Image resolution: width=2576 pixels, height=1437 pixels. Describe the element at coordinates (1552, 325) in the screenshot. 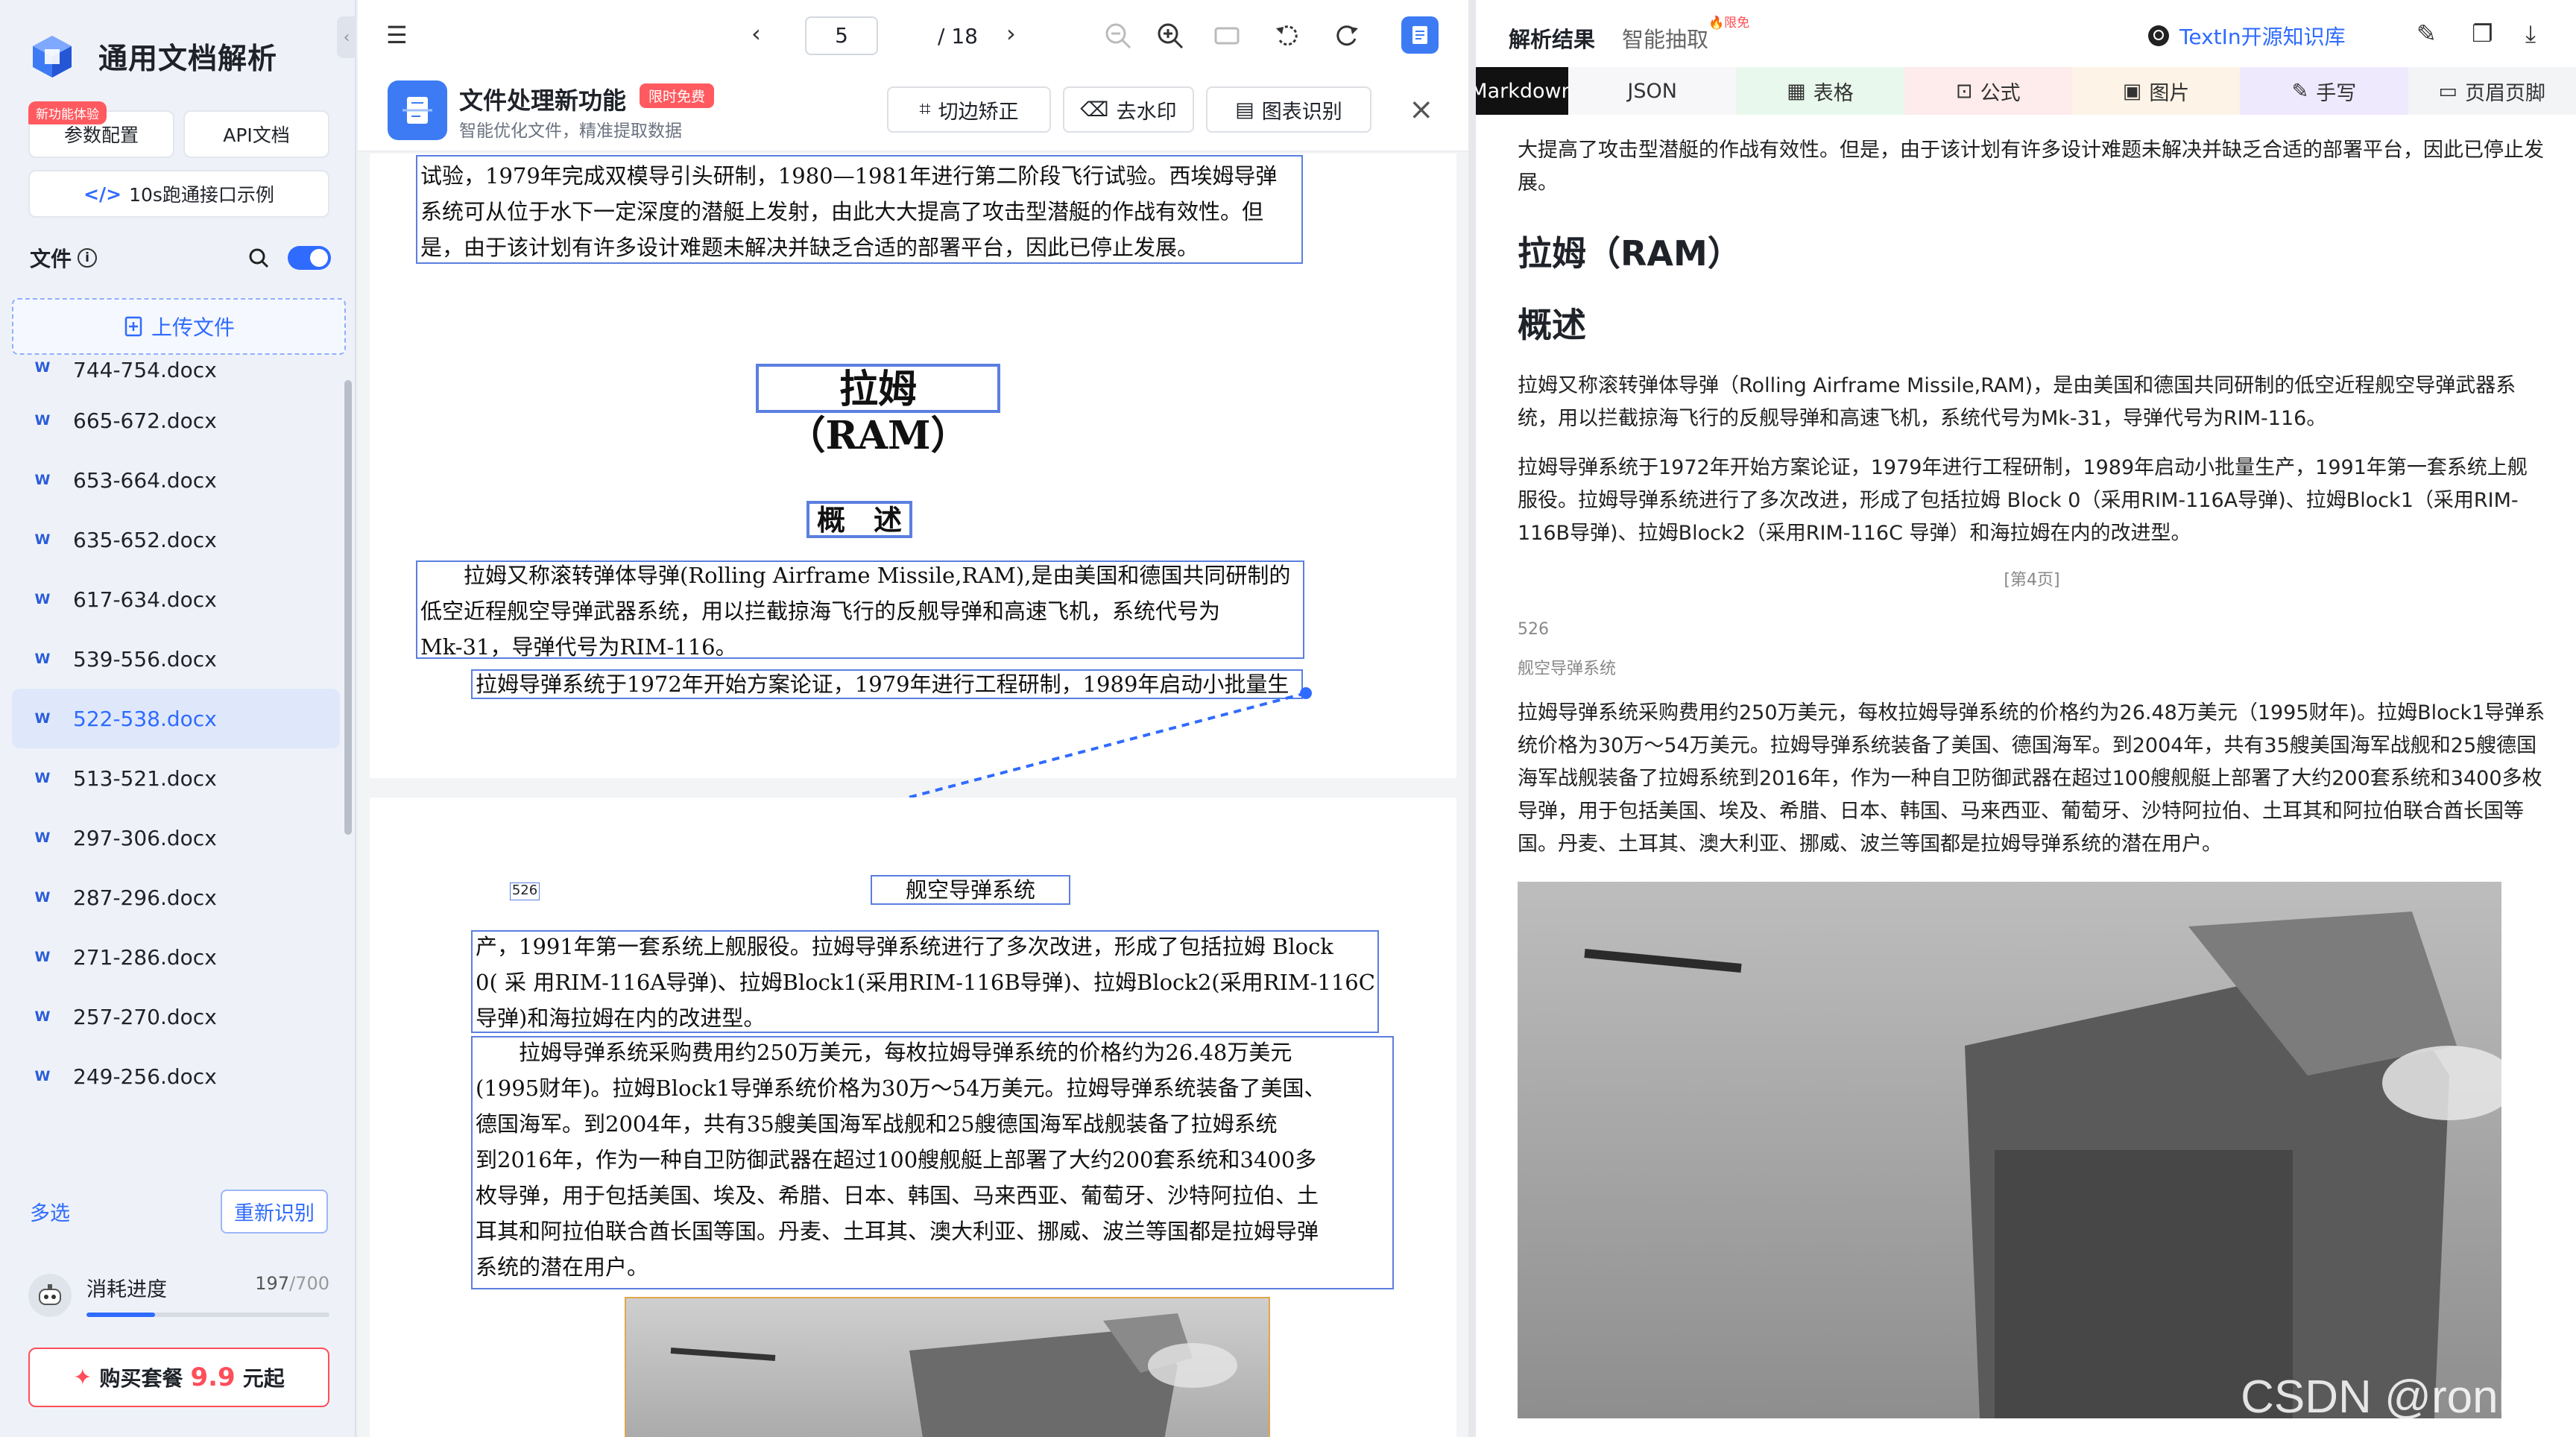

I see `result-heading-2: 概述` at that location.